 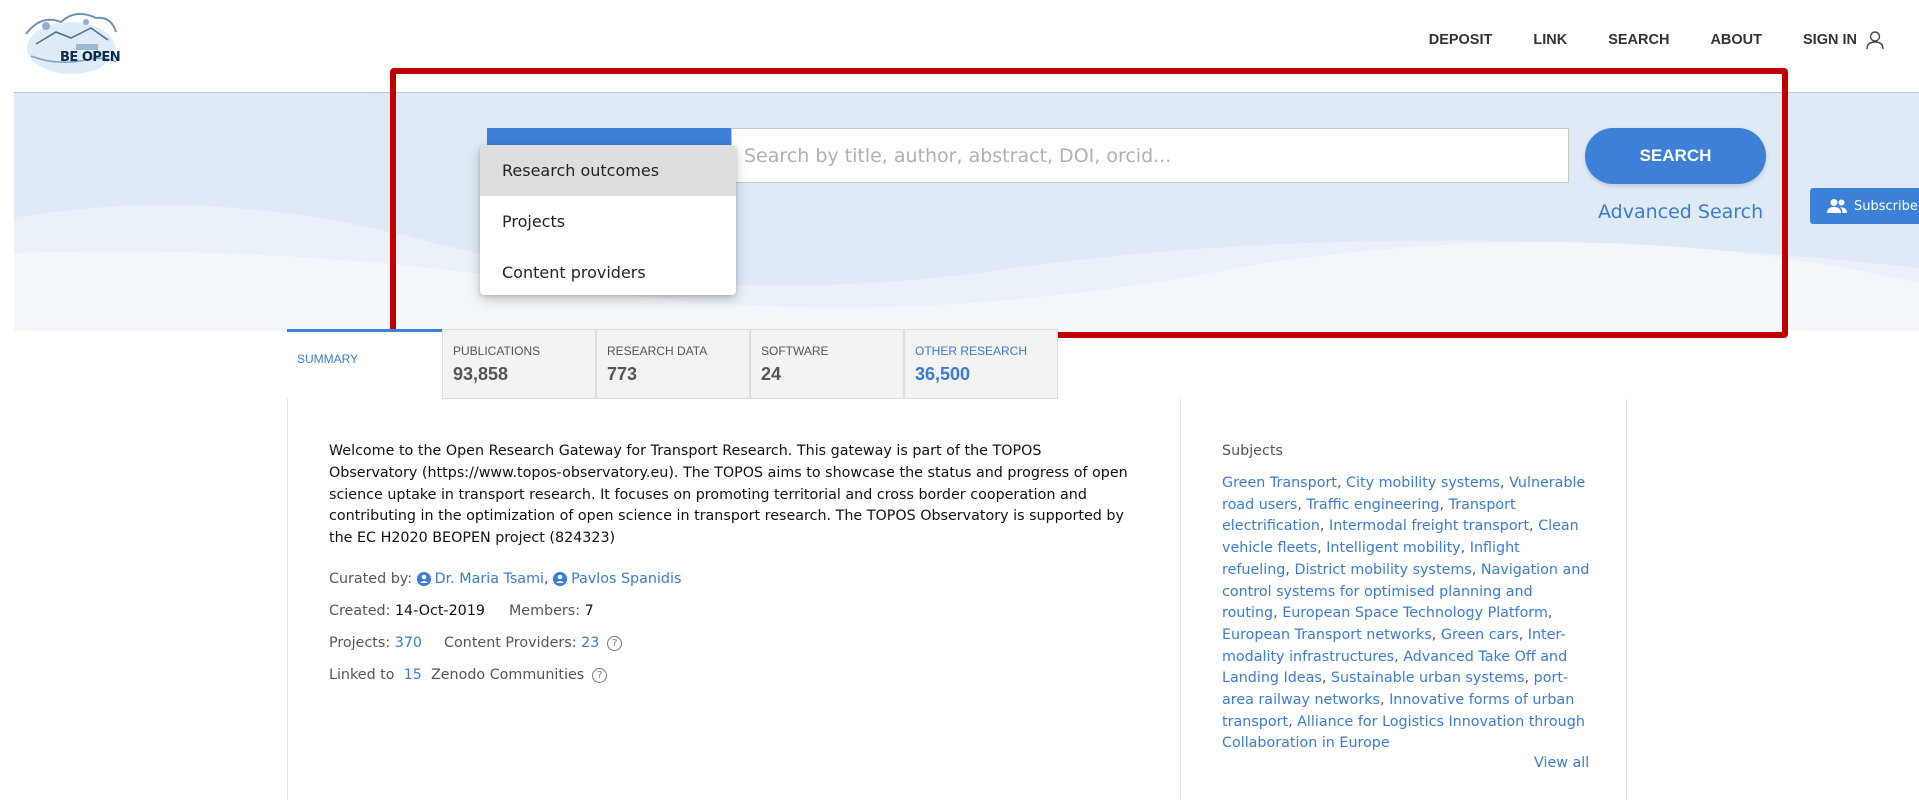 I want to click on search-button: SEARCH, so click(x=1675, y=156).